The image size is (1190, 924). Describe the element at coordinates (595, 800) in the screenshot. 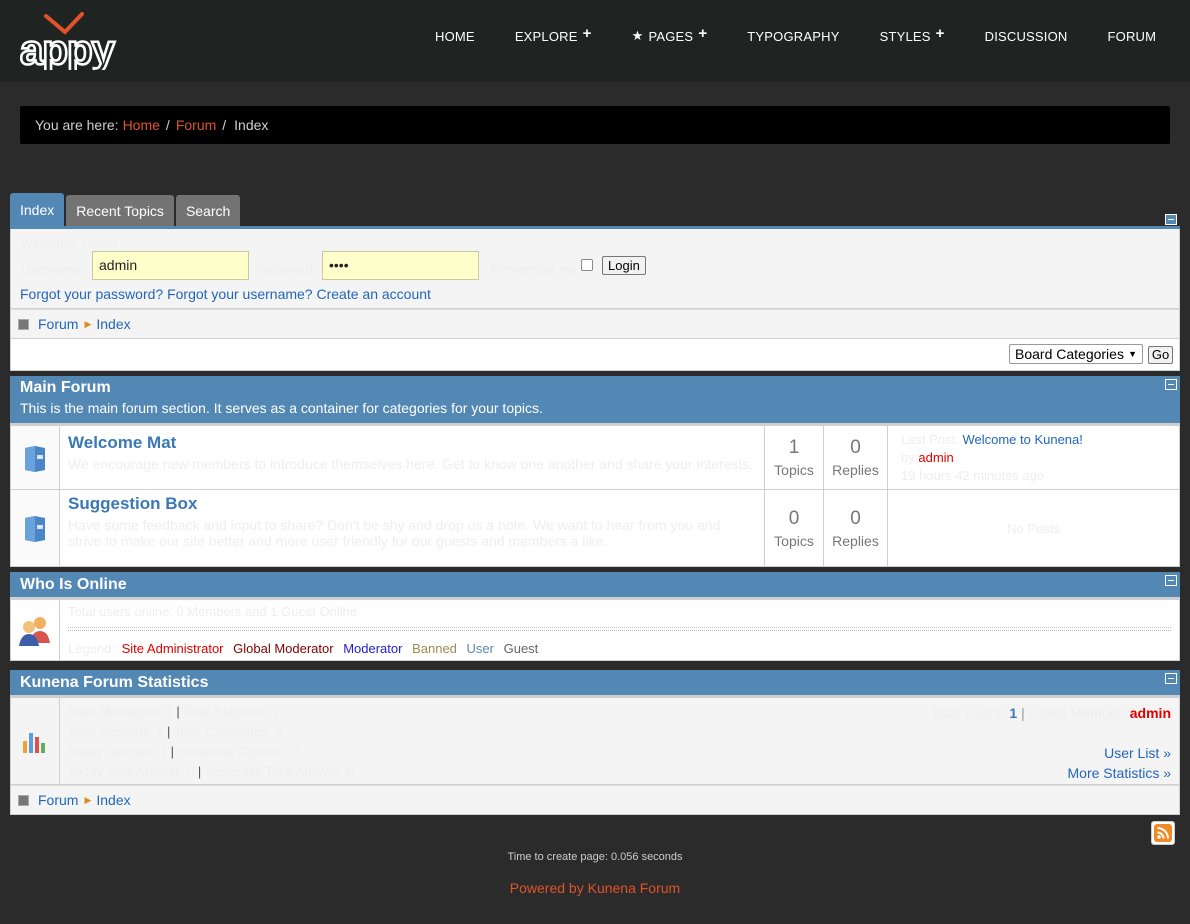

I see `forum-pathway-bottom: Forum ▶ Index` at that location.